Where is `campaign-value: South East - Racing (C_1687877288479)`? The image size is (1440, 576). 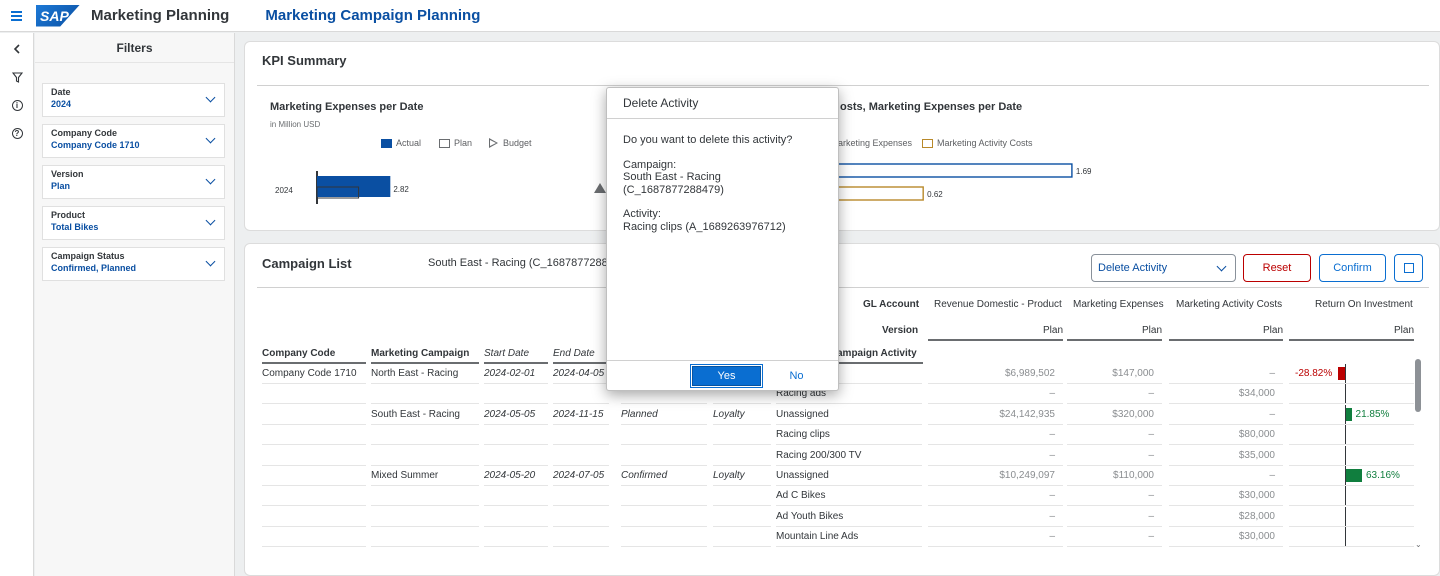 campaign-value: South East - Racing (C_1687877288479) is located at coordinates (673, 183).